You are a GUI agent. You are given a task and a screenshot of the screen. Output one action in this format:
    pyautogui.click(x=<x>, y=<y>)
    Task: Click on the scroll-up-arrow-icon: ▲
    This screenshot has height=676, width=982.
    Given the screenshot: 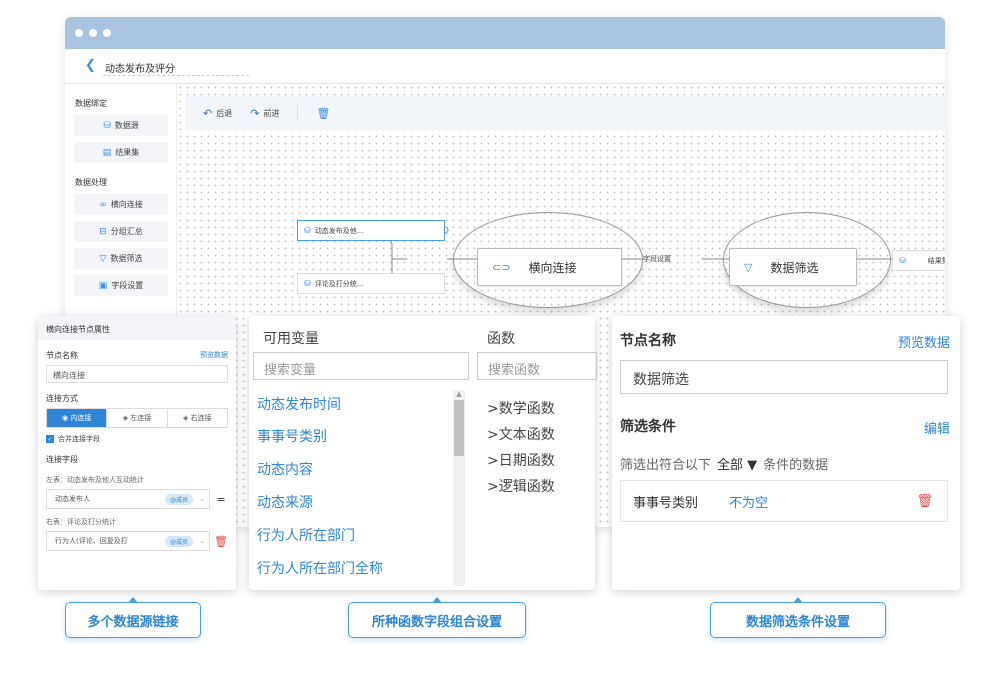 What is the action you would take?
    pyautogui.click(x=459, y=394)
    